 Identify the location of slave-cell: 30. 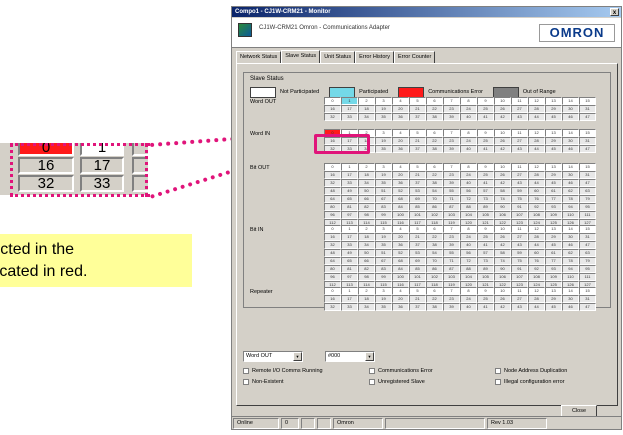
(570, 175).